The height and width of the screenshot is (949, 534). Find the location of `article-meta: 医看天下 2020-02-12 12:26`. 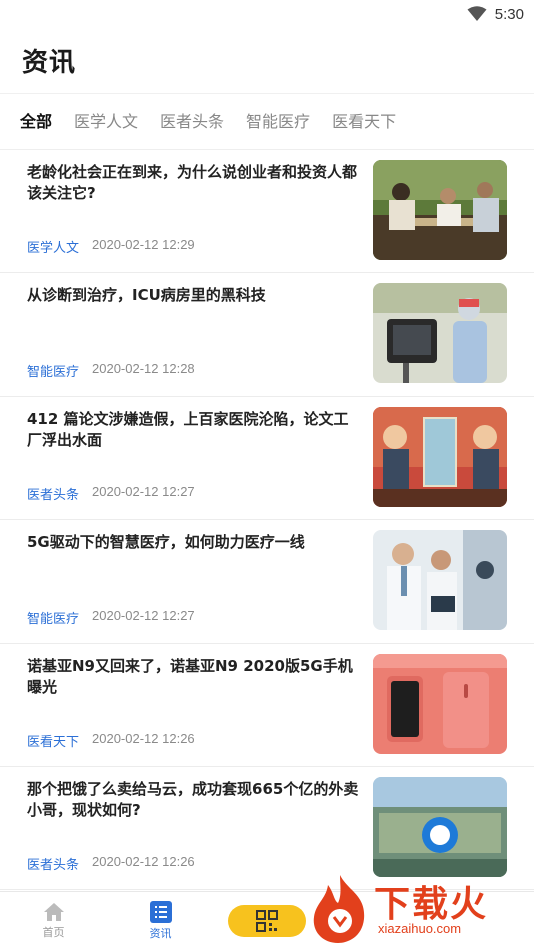

article-meta: 医看天下 2020-02-12 12:26 is located at coordinates (111, 740).